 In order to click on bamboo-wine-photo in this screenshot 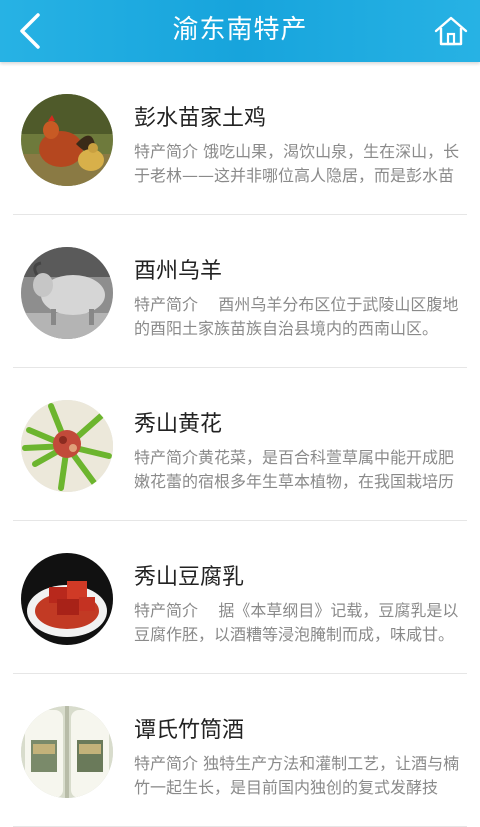, I will do `click(67, 752)`.